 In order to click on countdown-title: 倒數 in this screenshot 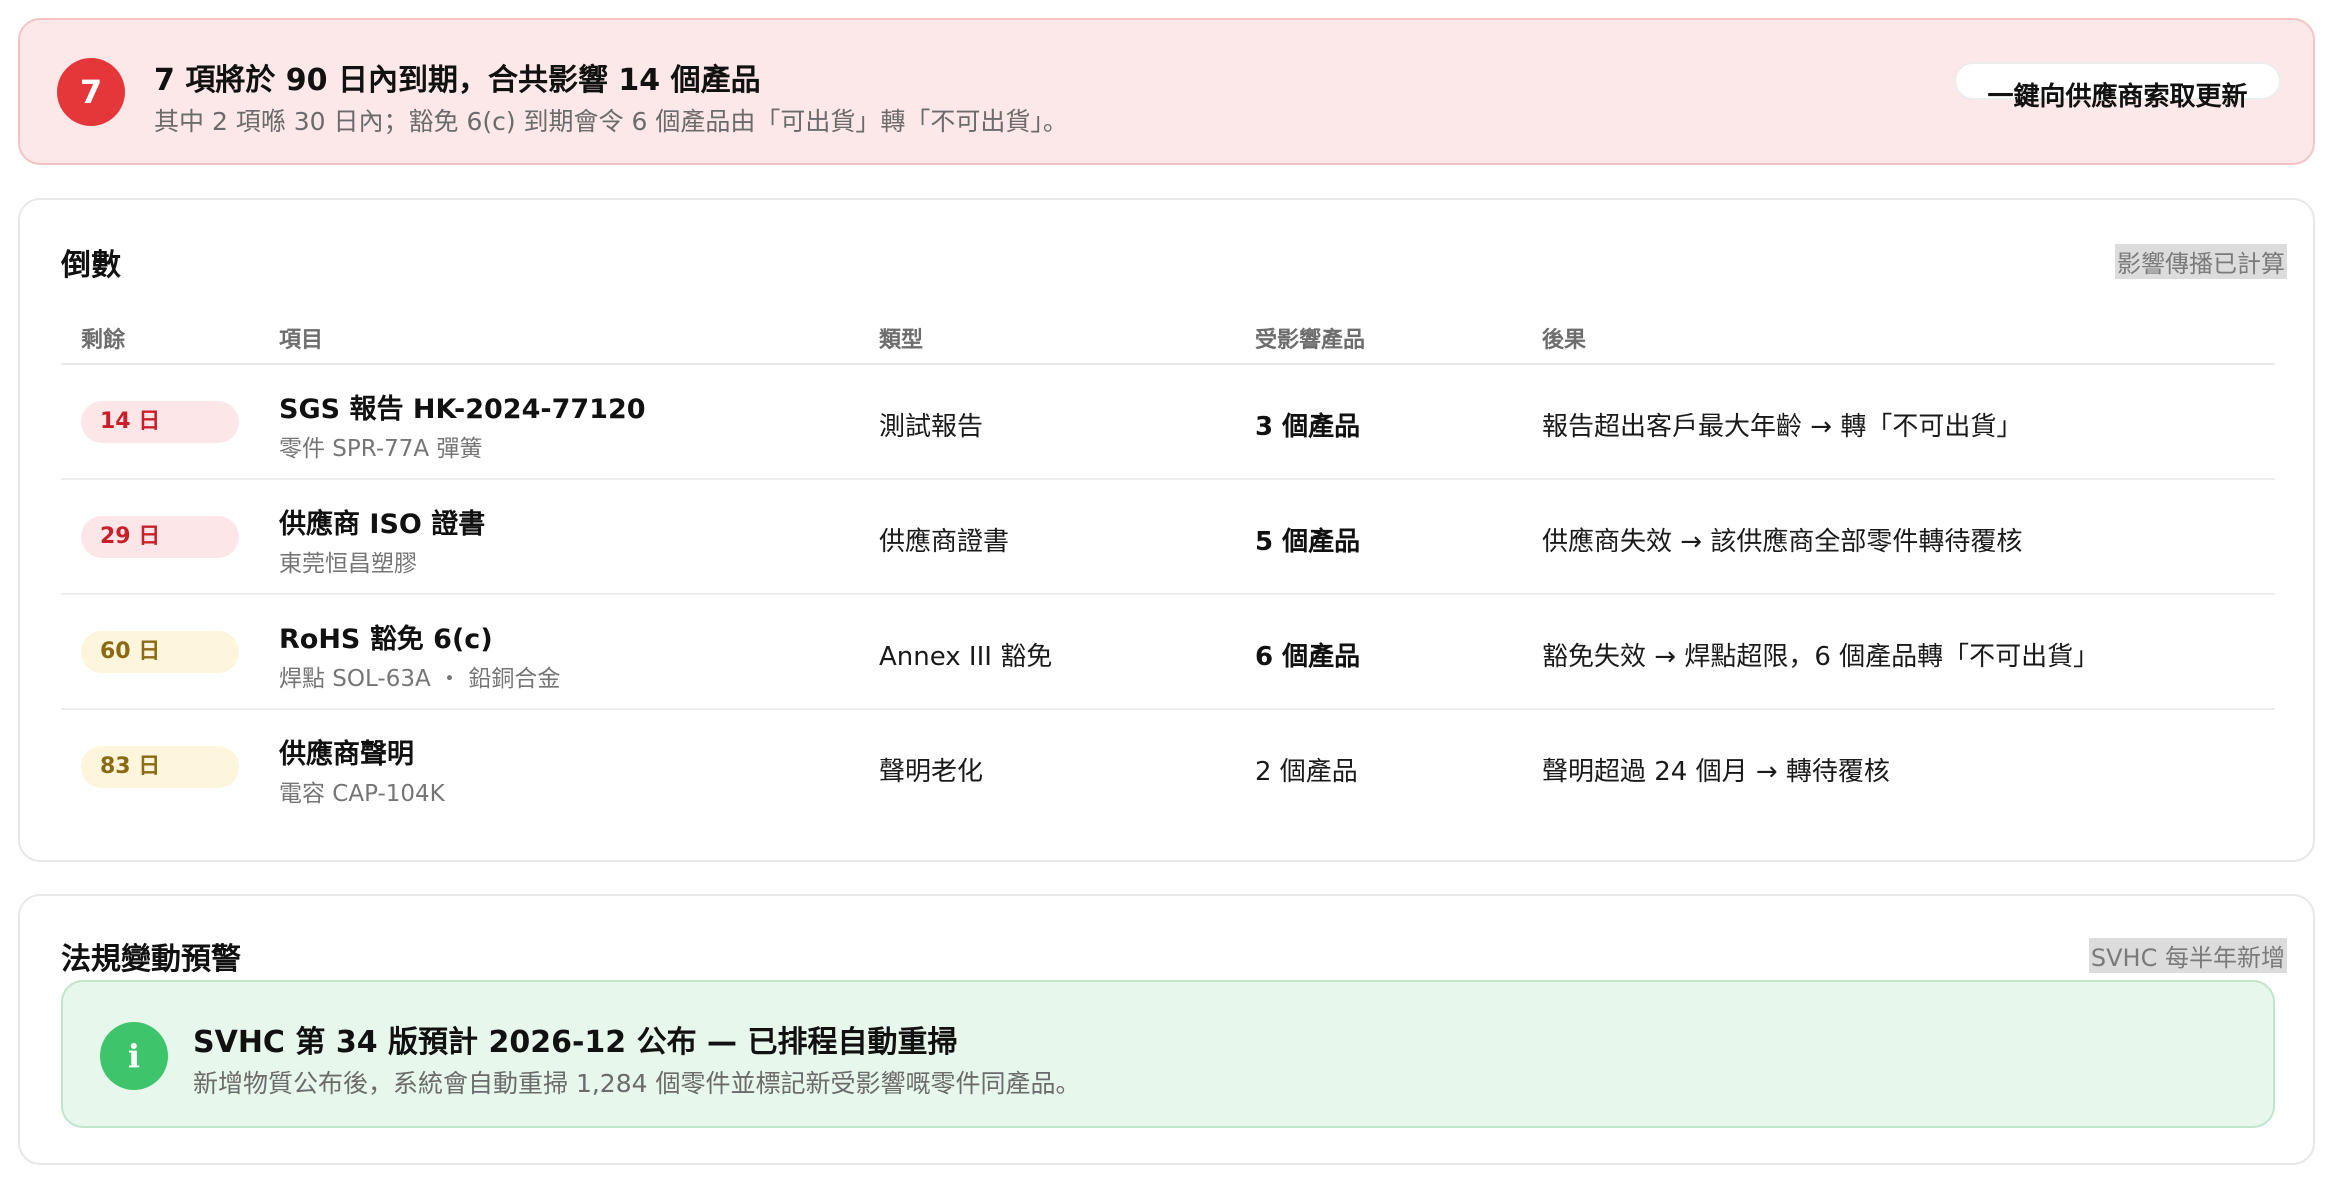, I will do `click(91, 265)`.